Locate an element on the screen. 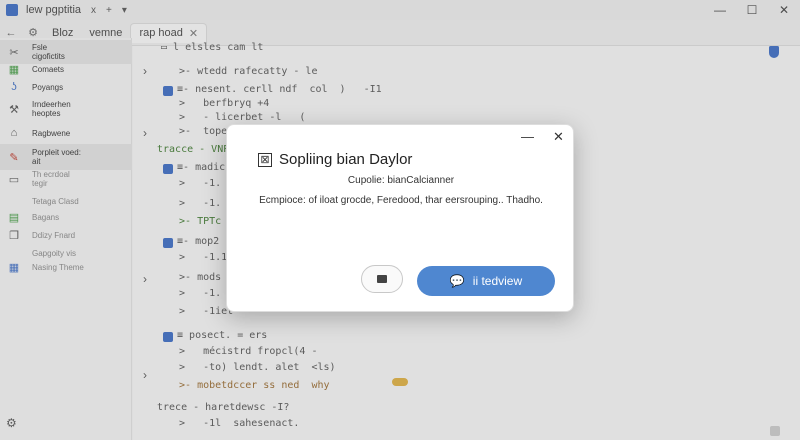 The width and height of the screenshot is (800, 440). dialog-minimize-button: — is located at coordinates (527, 136).